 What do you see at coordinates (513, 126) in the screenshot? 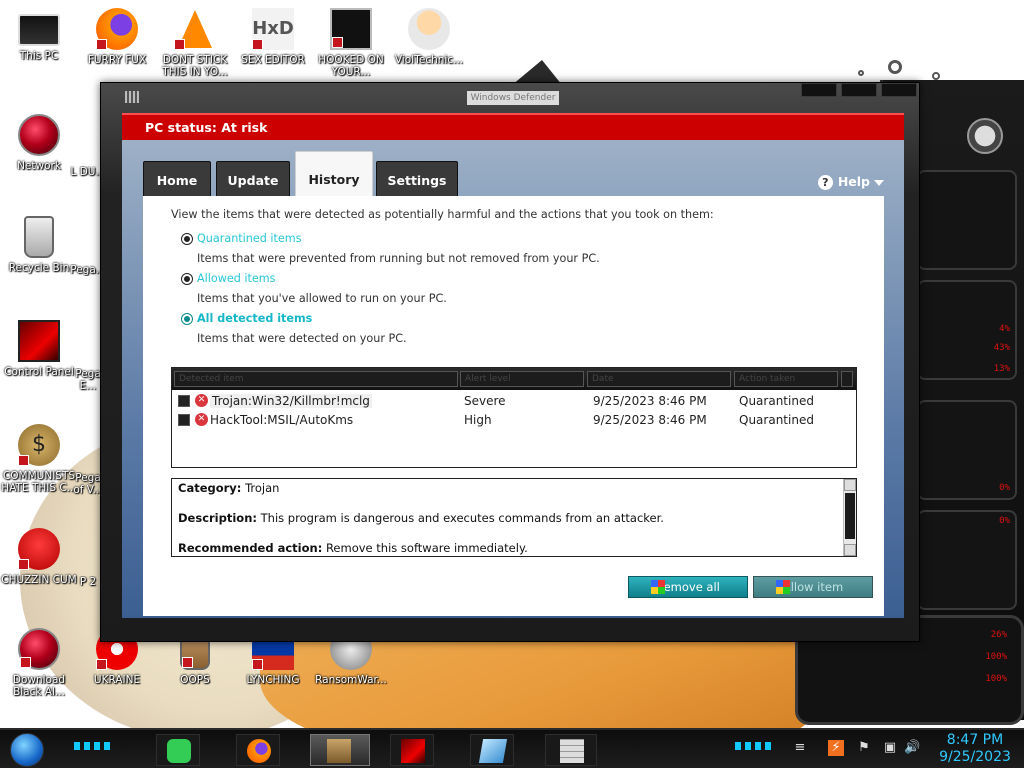
I see `pc-status-bar: PC status: At risk` at bounding box center [513, 126].